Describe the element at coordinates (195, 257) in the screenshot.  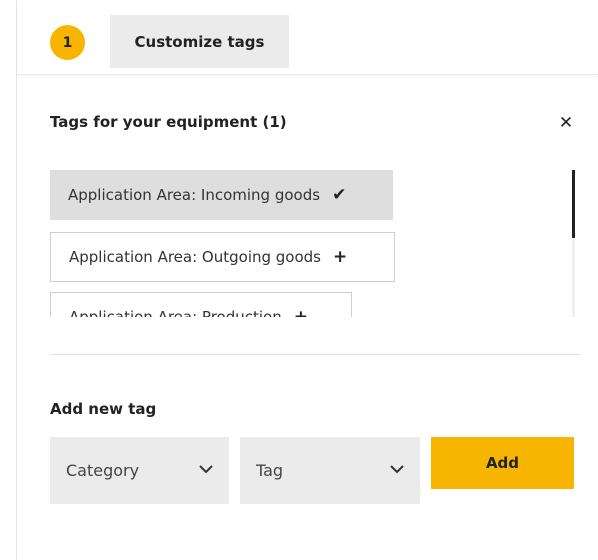
I see `tag-chip-label: Application Area: Outgoing goods` at that location.